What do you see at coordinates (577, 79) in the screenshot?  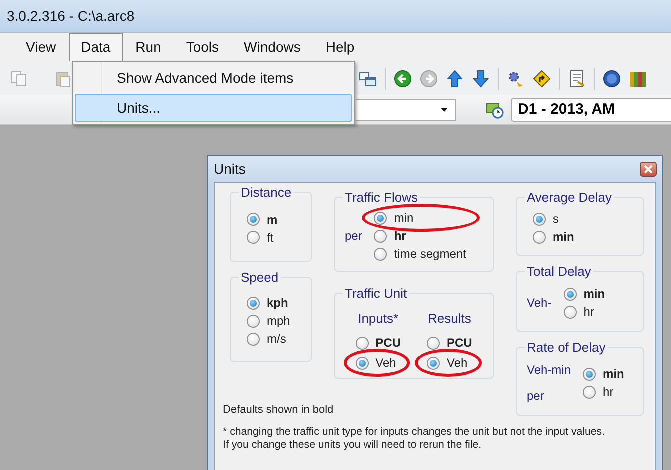 I see `document-icon` at bounding box center [577, 79].